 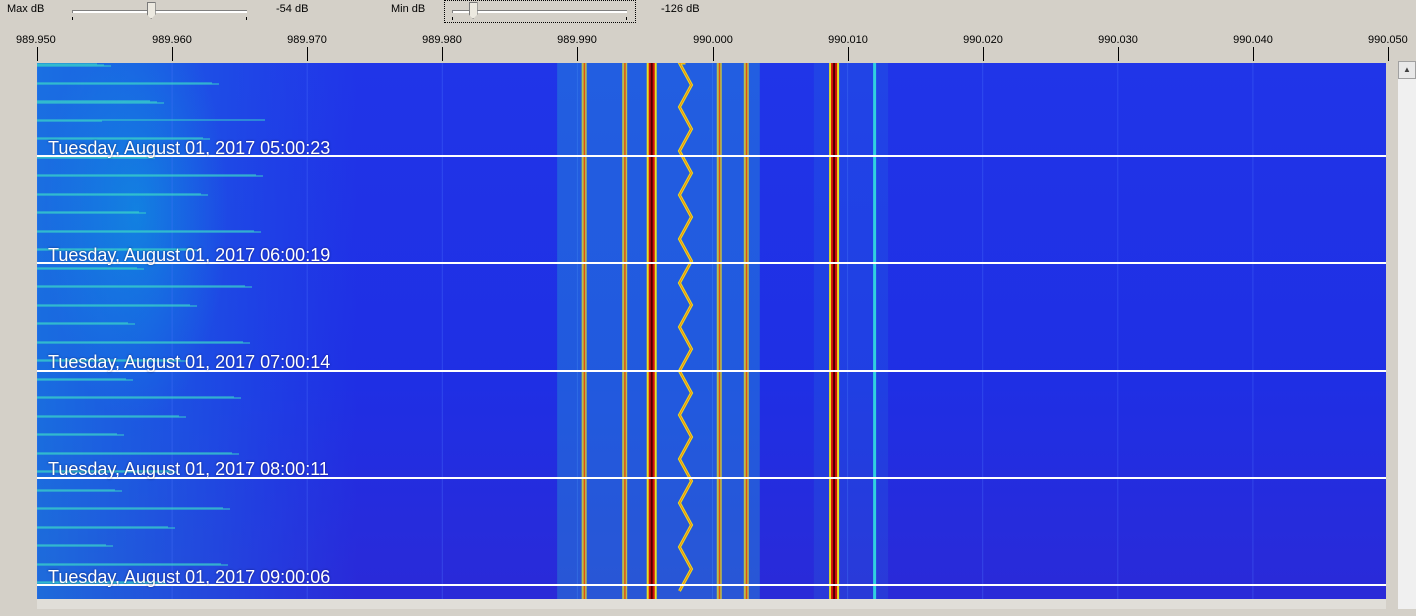 What do you see at coordinates (172, 40) in the screenshot?
I see `frequency-axis-label: 989.960` at bounding box center [172, 40].